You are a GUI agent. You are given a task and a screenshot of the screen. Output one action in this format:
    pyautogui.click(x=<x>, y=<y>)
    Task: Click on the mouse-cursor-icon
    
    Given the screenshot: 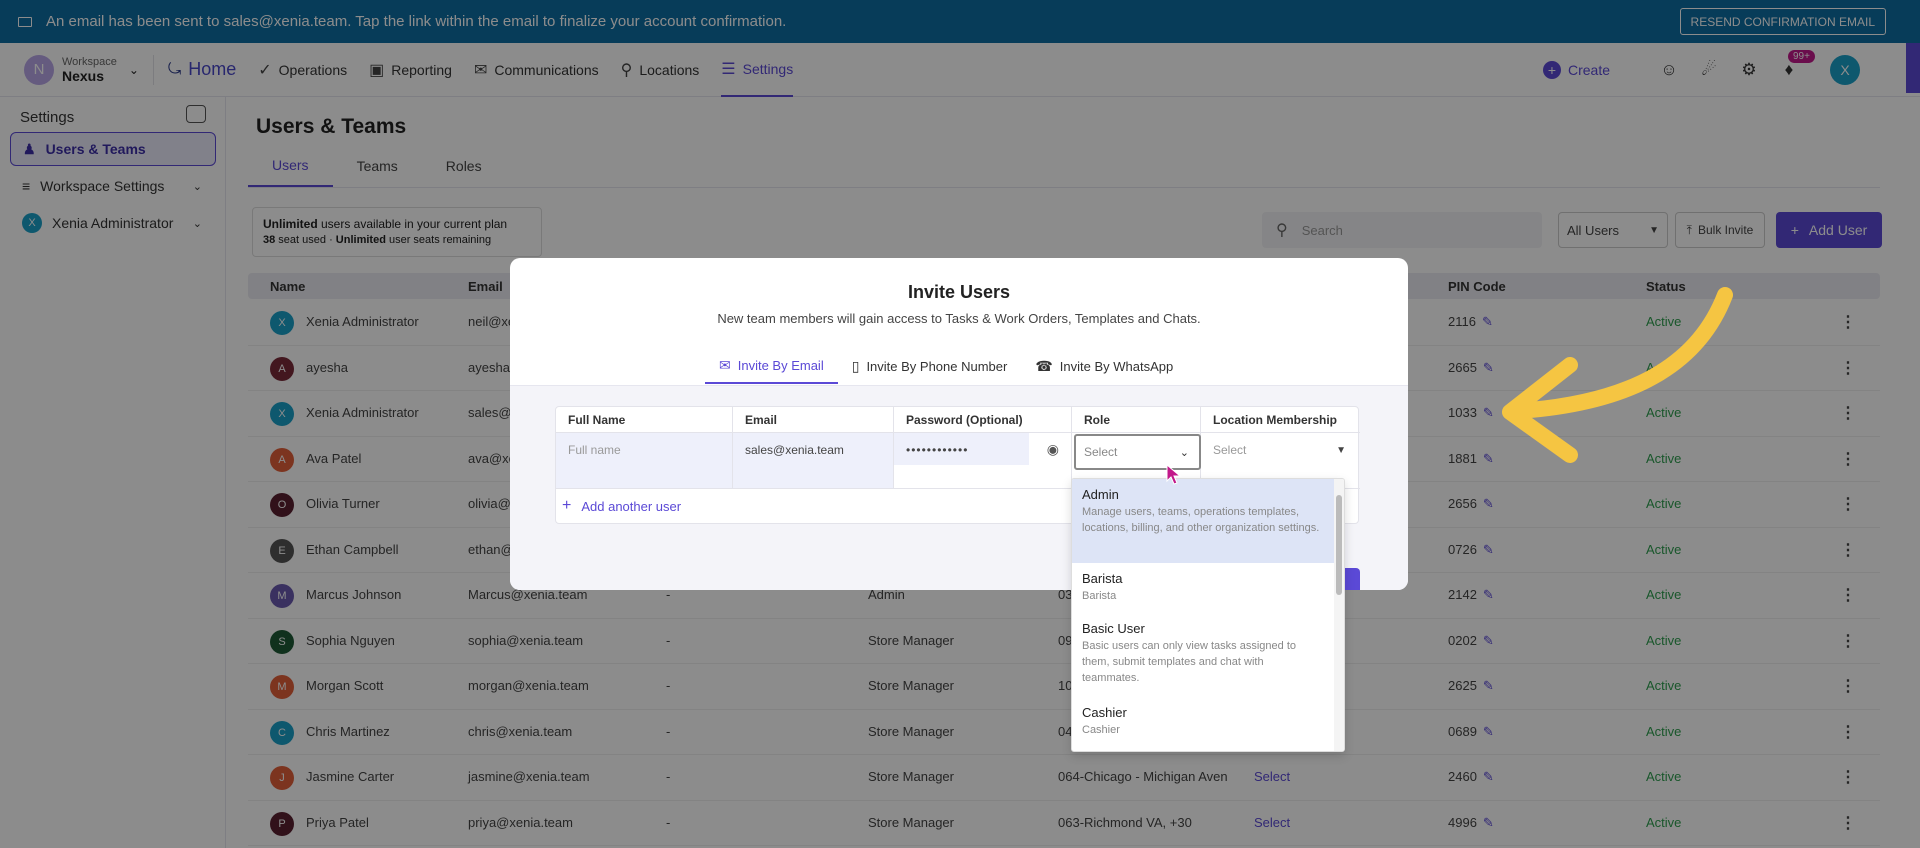 What is the action you would take?
    pyautogui.click(x=1174, y=474)
    